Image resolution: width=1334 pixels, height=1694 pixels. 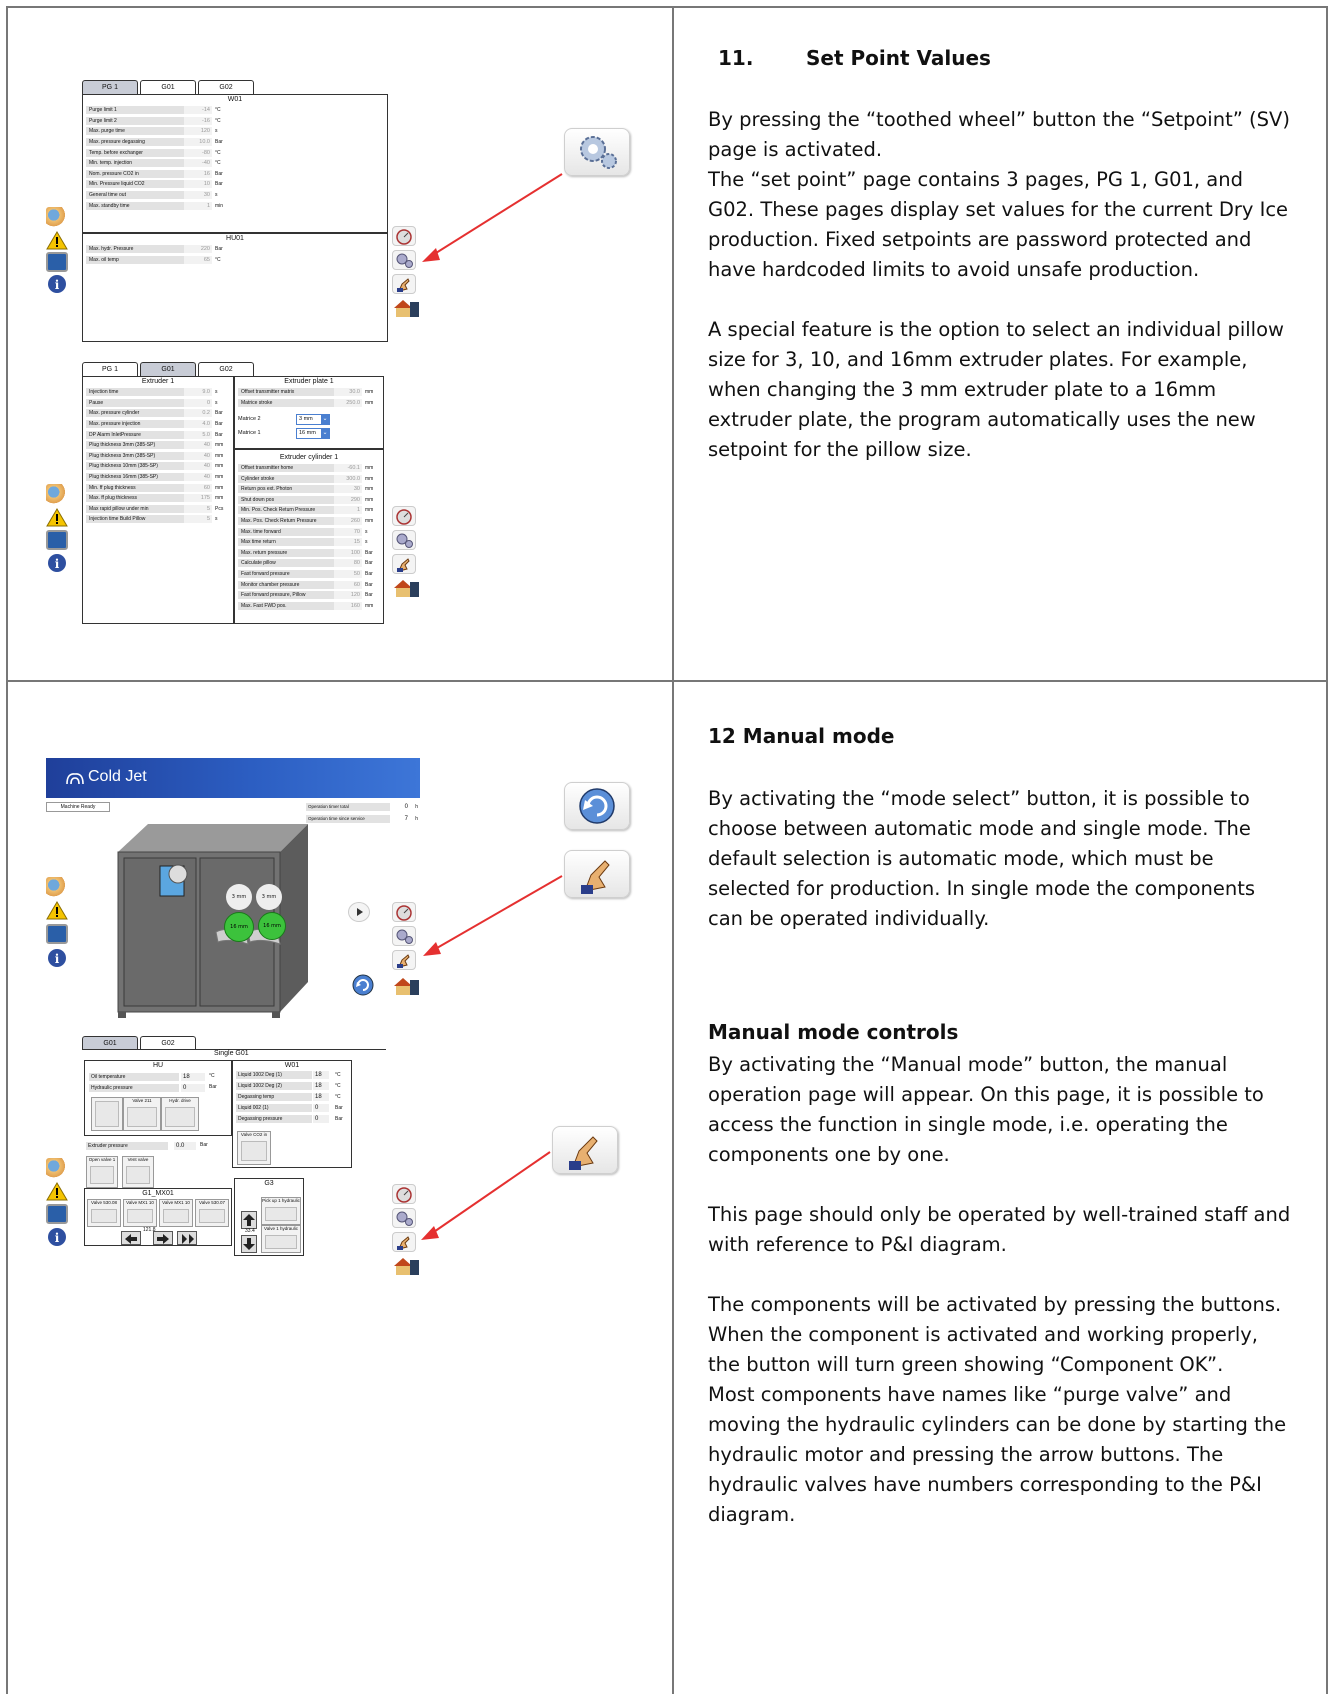 What do you see at coordinates (198, 152) in the screenshot?
I see `setpoint-value: -80` at bounding box center [198, 152].